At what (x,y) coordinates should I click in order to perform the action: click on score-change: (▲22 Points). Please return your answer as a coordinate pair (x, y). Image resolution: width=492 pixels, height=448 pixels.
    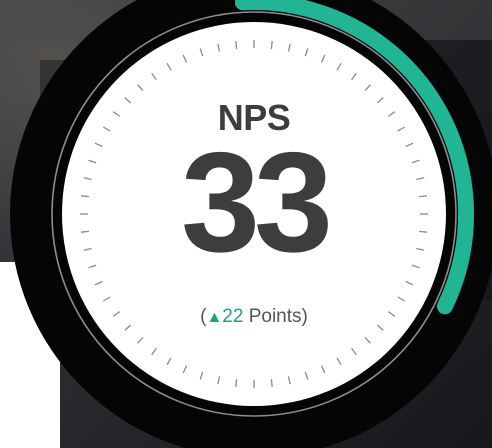
    Looking at the image, I should click on (254, 317).